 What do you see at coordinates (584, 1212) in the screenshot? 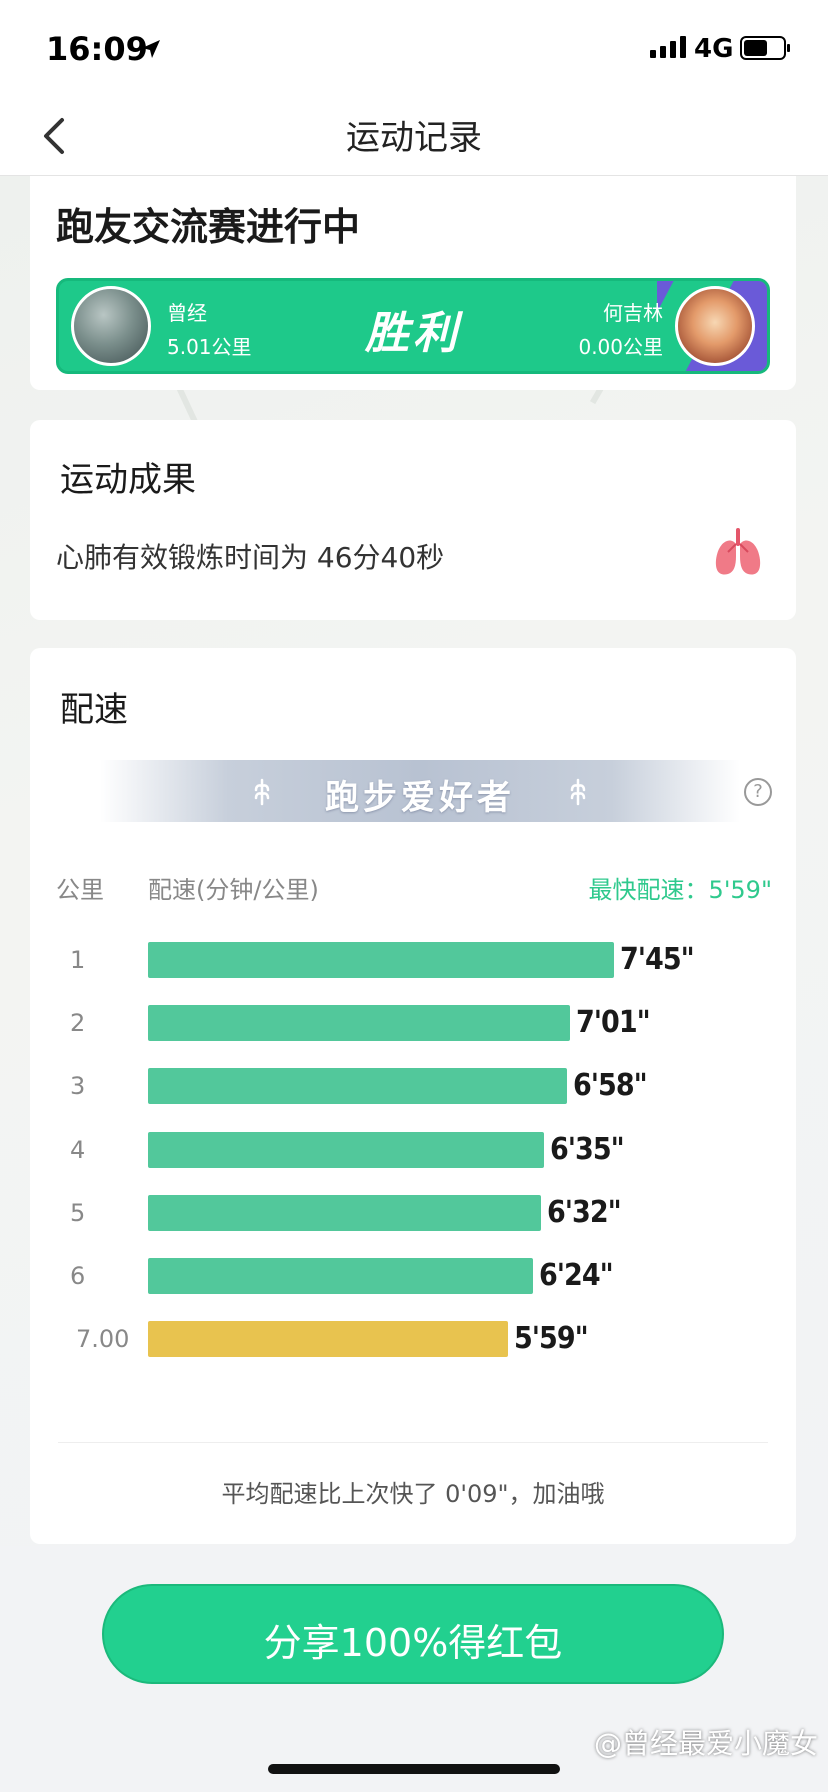
I see `pace-value-label: 6'32"` at bounding box center [584, 1212].